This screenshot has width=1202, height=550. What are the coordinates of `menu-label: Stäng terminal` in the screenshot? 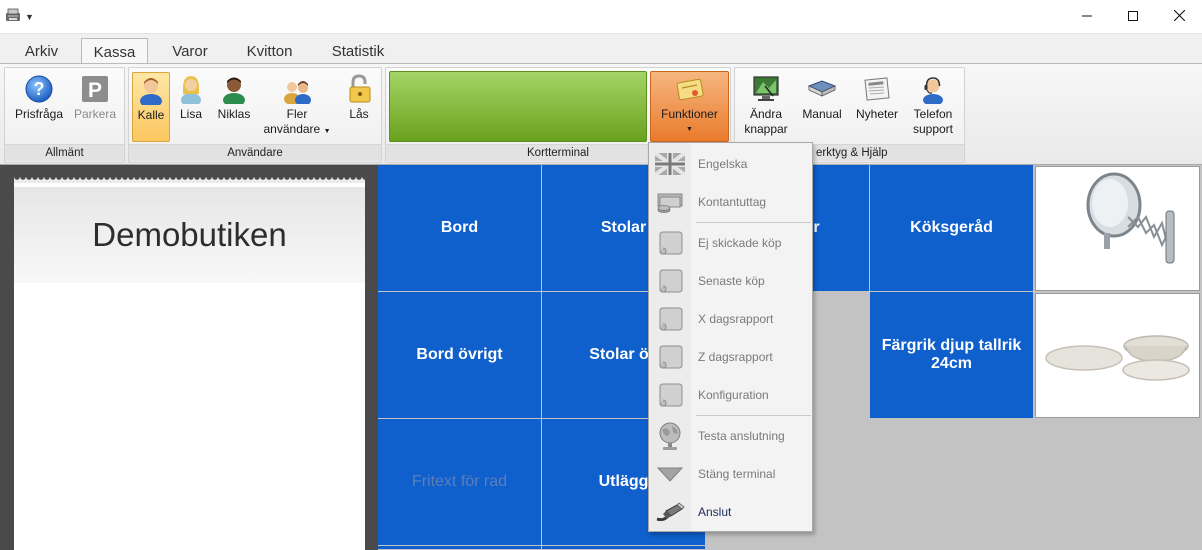 It's located at (737, 474).